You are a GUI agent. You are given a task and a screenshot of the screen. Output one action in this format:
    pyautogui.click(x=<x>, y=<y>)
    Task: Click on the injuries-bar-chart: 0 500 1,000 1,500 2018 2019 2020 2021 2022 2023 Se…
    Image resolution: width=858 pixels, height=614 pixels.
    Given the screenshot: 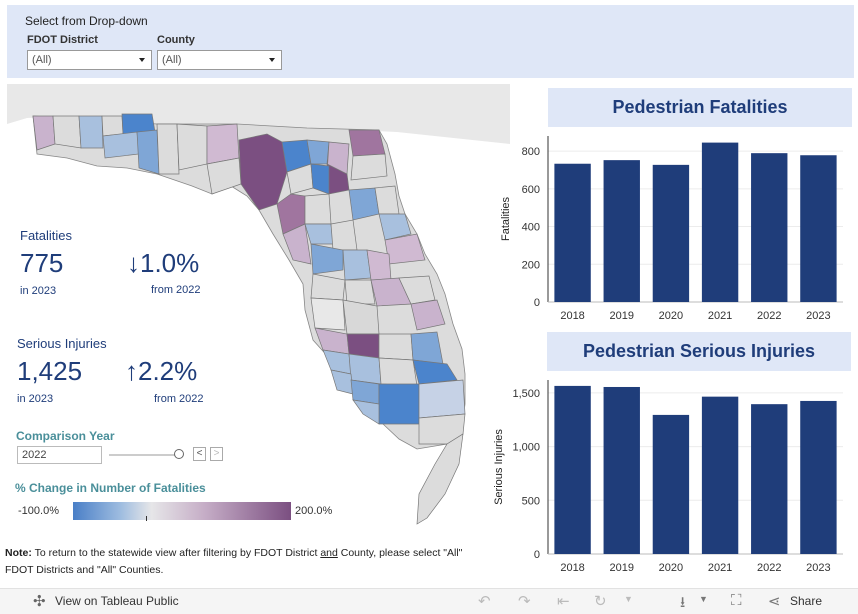 What is the action you would take?
    pyautogui.click(x=670, y=477)
    